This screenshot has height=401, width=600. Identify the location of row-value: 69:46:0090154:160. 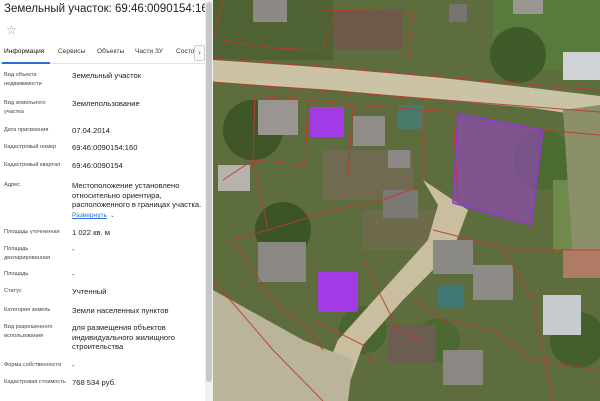
(105, 147).